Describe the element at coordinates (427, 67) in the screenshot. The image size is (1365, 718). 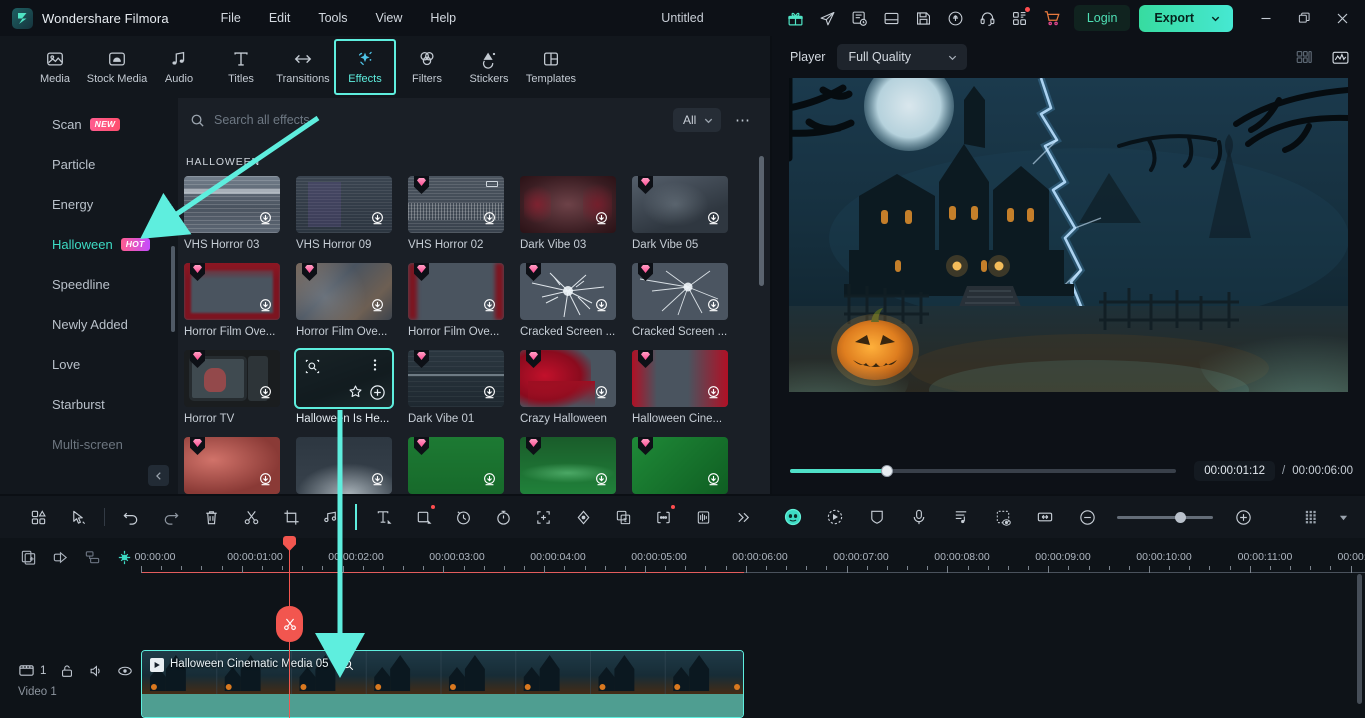
I see `tab-filters: Filters` at that location.